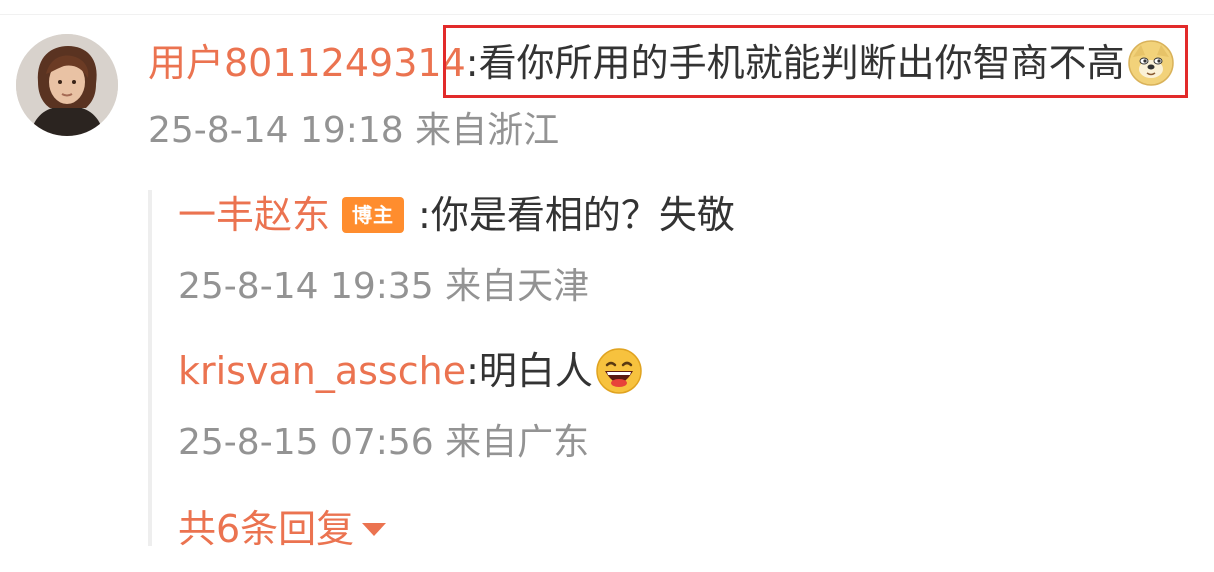  Describe the element at coordinates (266, 529) in the screenshot. I see `more-replies-label: 共6条回复` at that location.